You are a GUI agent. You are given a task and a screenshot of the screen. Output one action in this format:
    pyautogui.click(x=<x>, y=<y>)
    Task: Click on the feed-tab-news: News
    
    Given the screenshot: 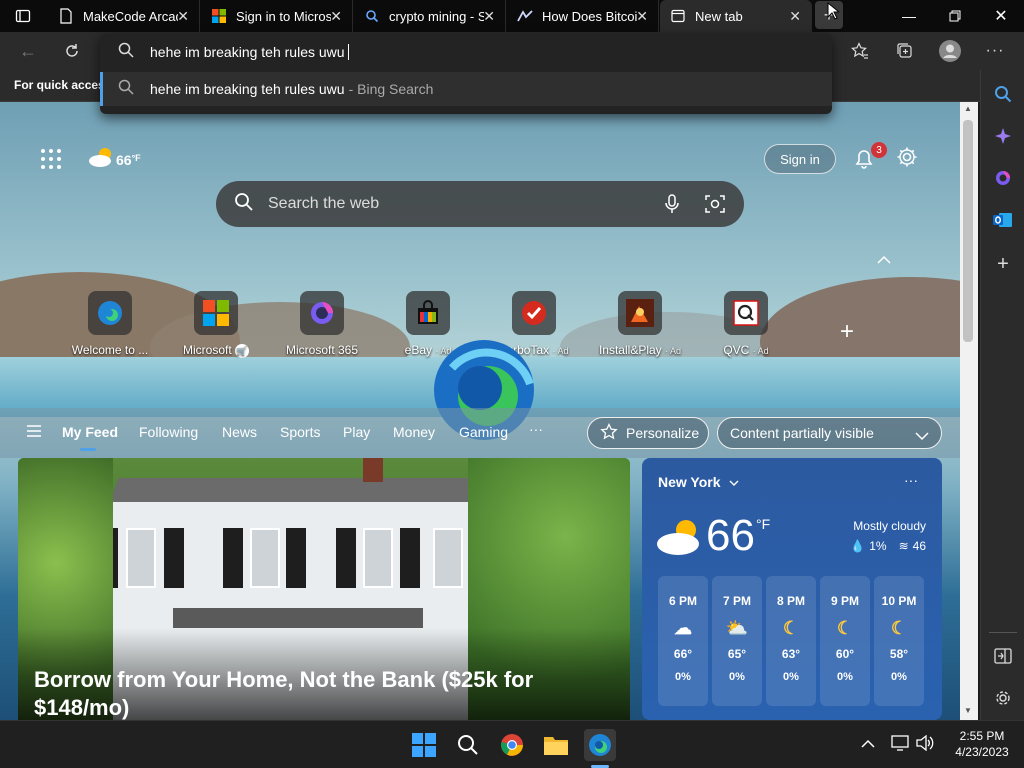 What is the action you would take?
    pyautogui.click(x=239, y=432)
    